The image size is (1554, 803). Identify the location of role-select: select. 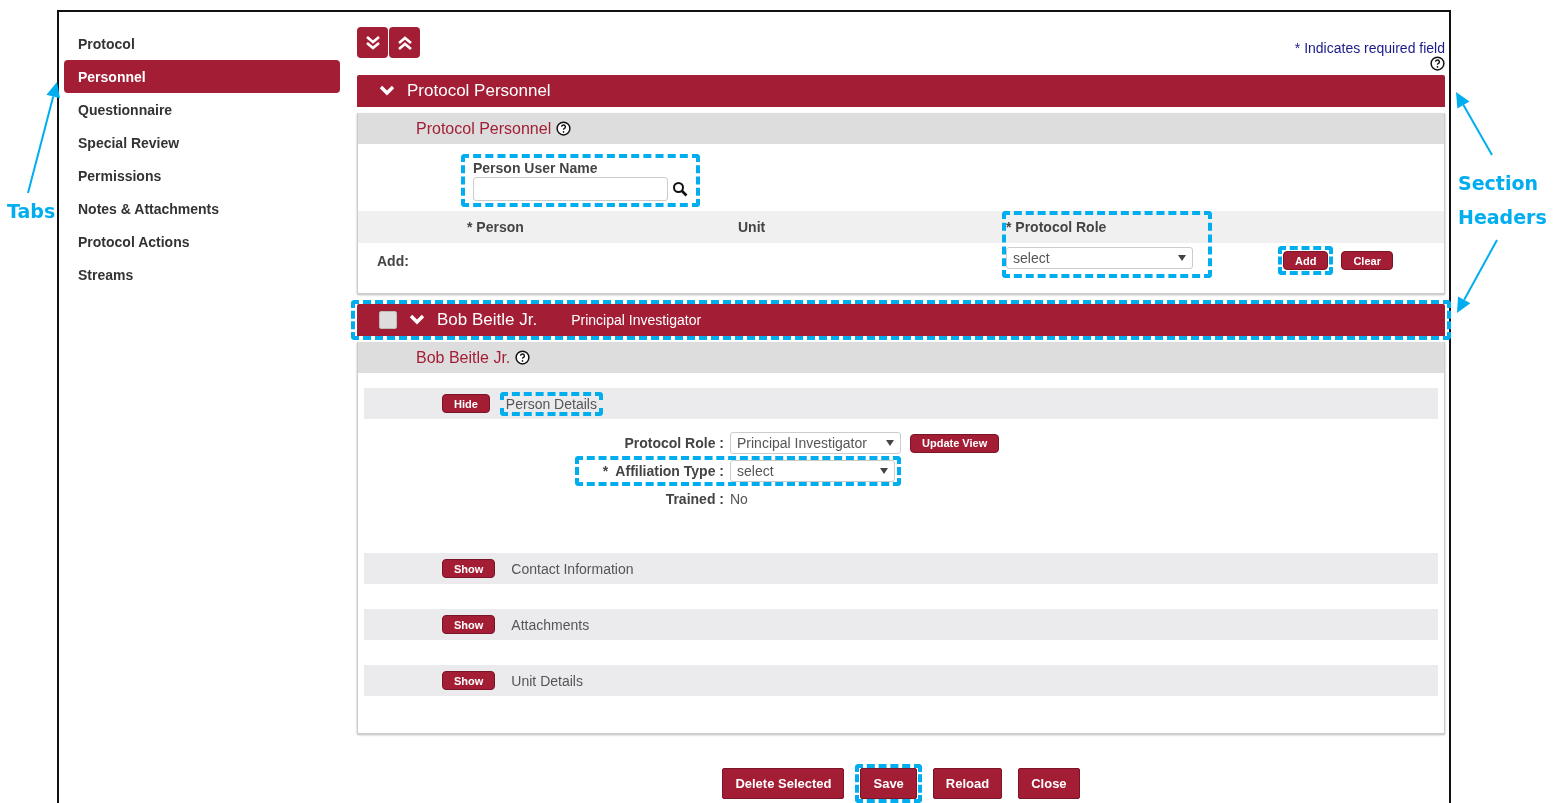
(1099, 258).